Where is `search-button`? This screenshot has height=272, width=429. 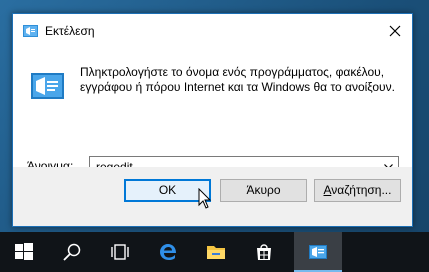
search-button is located at coordinates (72, 252).